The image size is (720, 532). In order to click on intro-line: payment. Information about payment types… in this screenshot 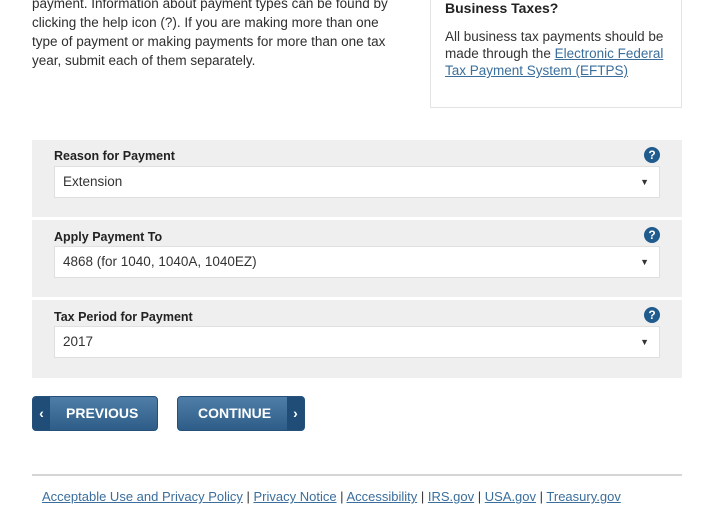, I will do `click(210, 5)`.